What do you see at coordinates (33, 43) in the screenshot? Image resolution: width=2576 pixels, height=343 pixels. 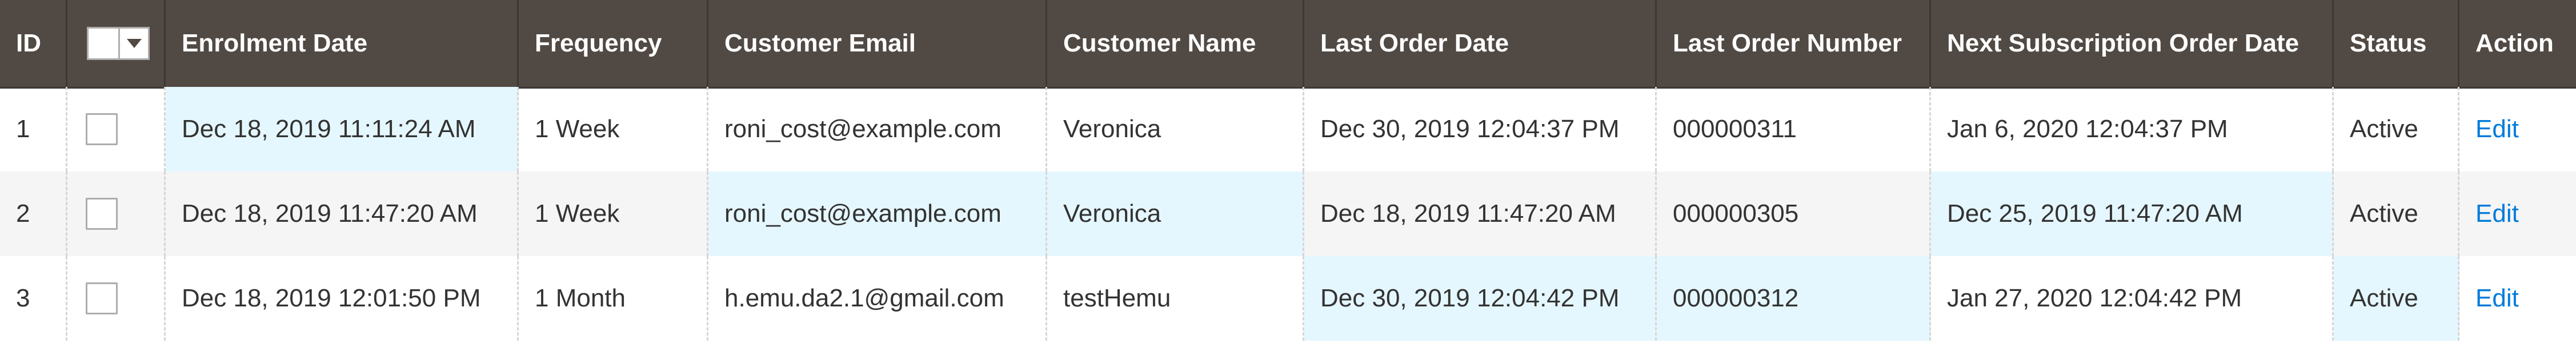 I see `column-header-id: ID` at bounding box center [33, 43].